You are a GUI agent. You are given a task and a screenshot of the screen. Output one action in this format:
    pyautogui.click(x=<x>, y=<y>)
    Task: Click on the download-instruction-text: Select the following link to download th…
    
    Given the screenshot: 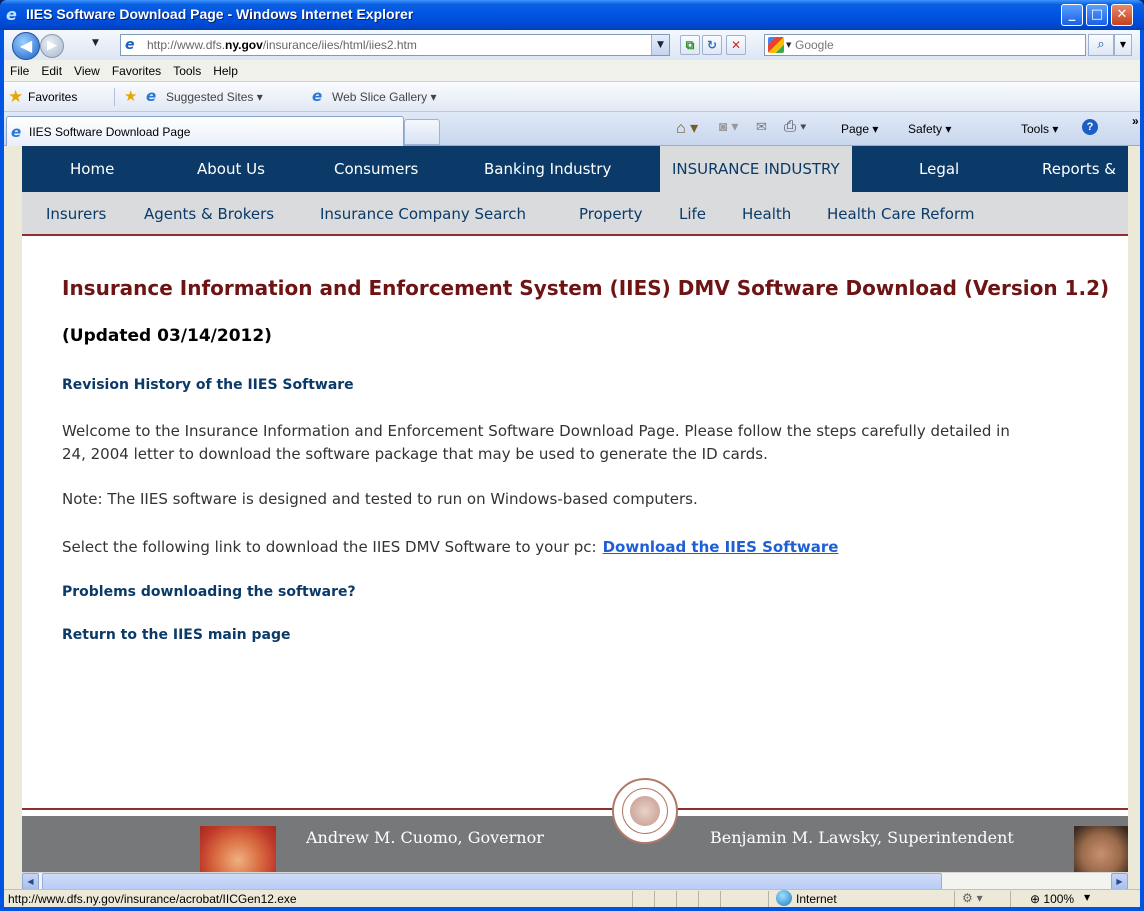 What is the action you would take?
    pyautogui.click(x=329, y=547)
    